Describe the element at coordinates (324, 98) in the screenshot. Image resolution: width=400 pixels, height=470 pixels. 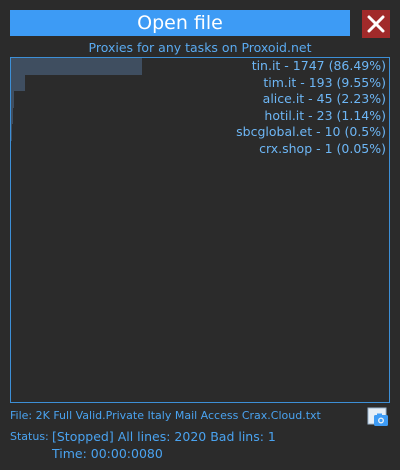
I see `list-item-label: alice.it - 45 (2.23%)` at that location.